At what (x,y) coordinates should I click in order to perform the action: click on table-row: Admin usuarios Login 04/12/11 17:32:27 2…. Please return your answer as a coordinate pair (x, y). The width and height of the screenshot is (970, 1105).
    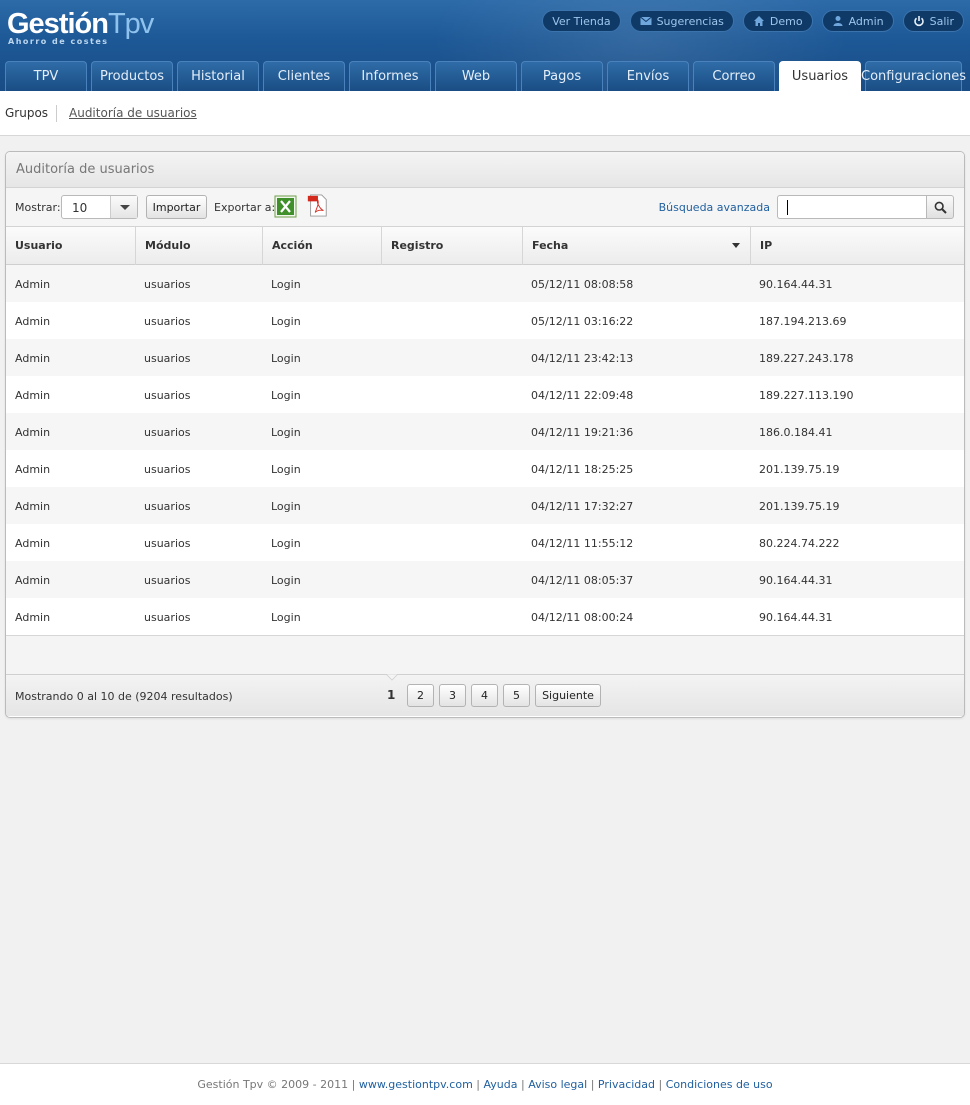
    Looking at the image, I should click on (485, 505).